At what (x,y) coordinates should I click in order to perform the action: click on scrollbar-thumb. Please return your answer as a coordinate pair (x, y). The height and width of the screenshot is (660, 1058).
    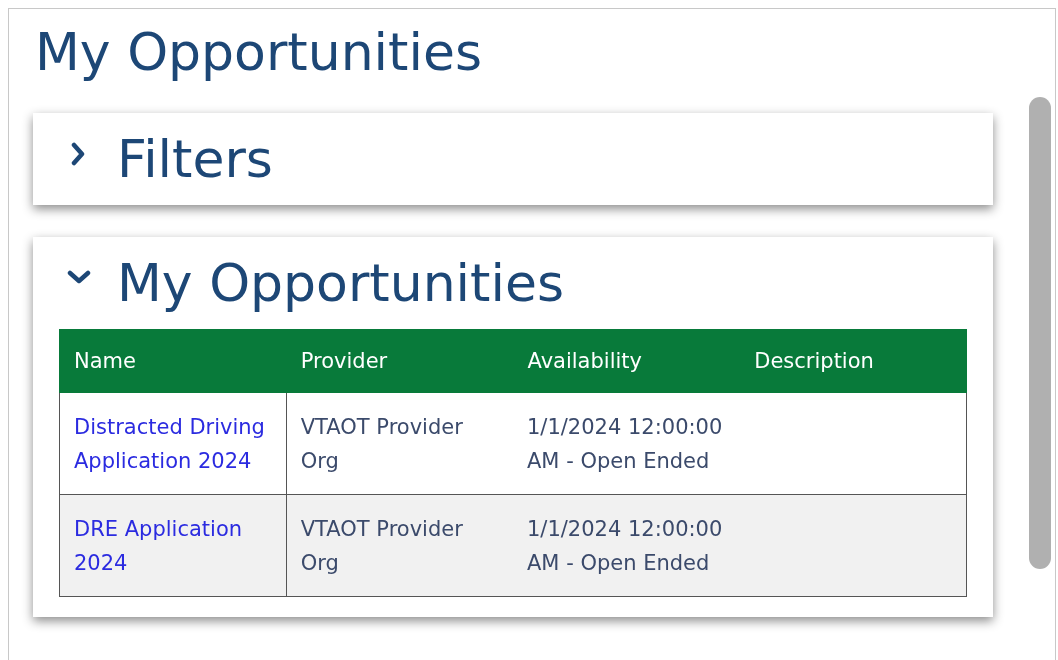
    Looking at the image, I should click on (1040, 333).